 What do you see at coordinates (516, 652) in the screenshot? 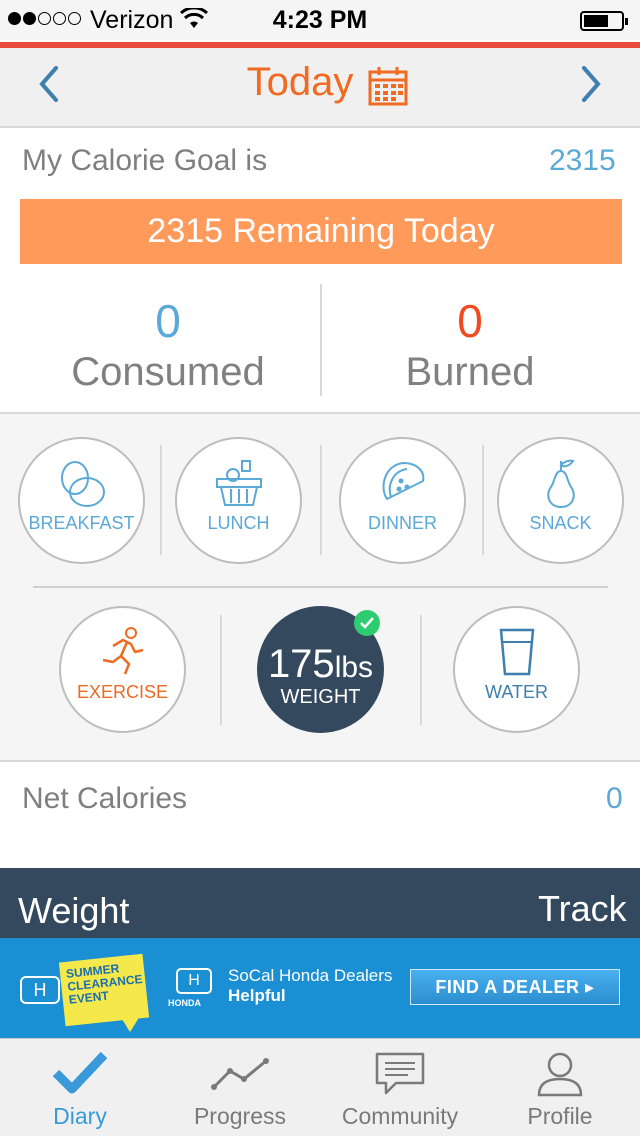
I see `water-glass-icon` at bounding box center [516, 652].